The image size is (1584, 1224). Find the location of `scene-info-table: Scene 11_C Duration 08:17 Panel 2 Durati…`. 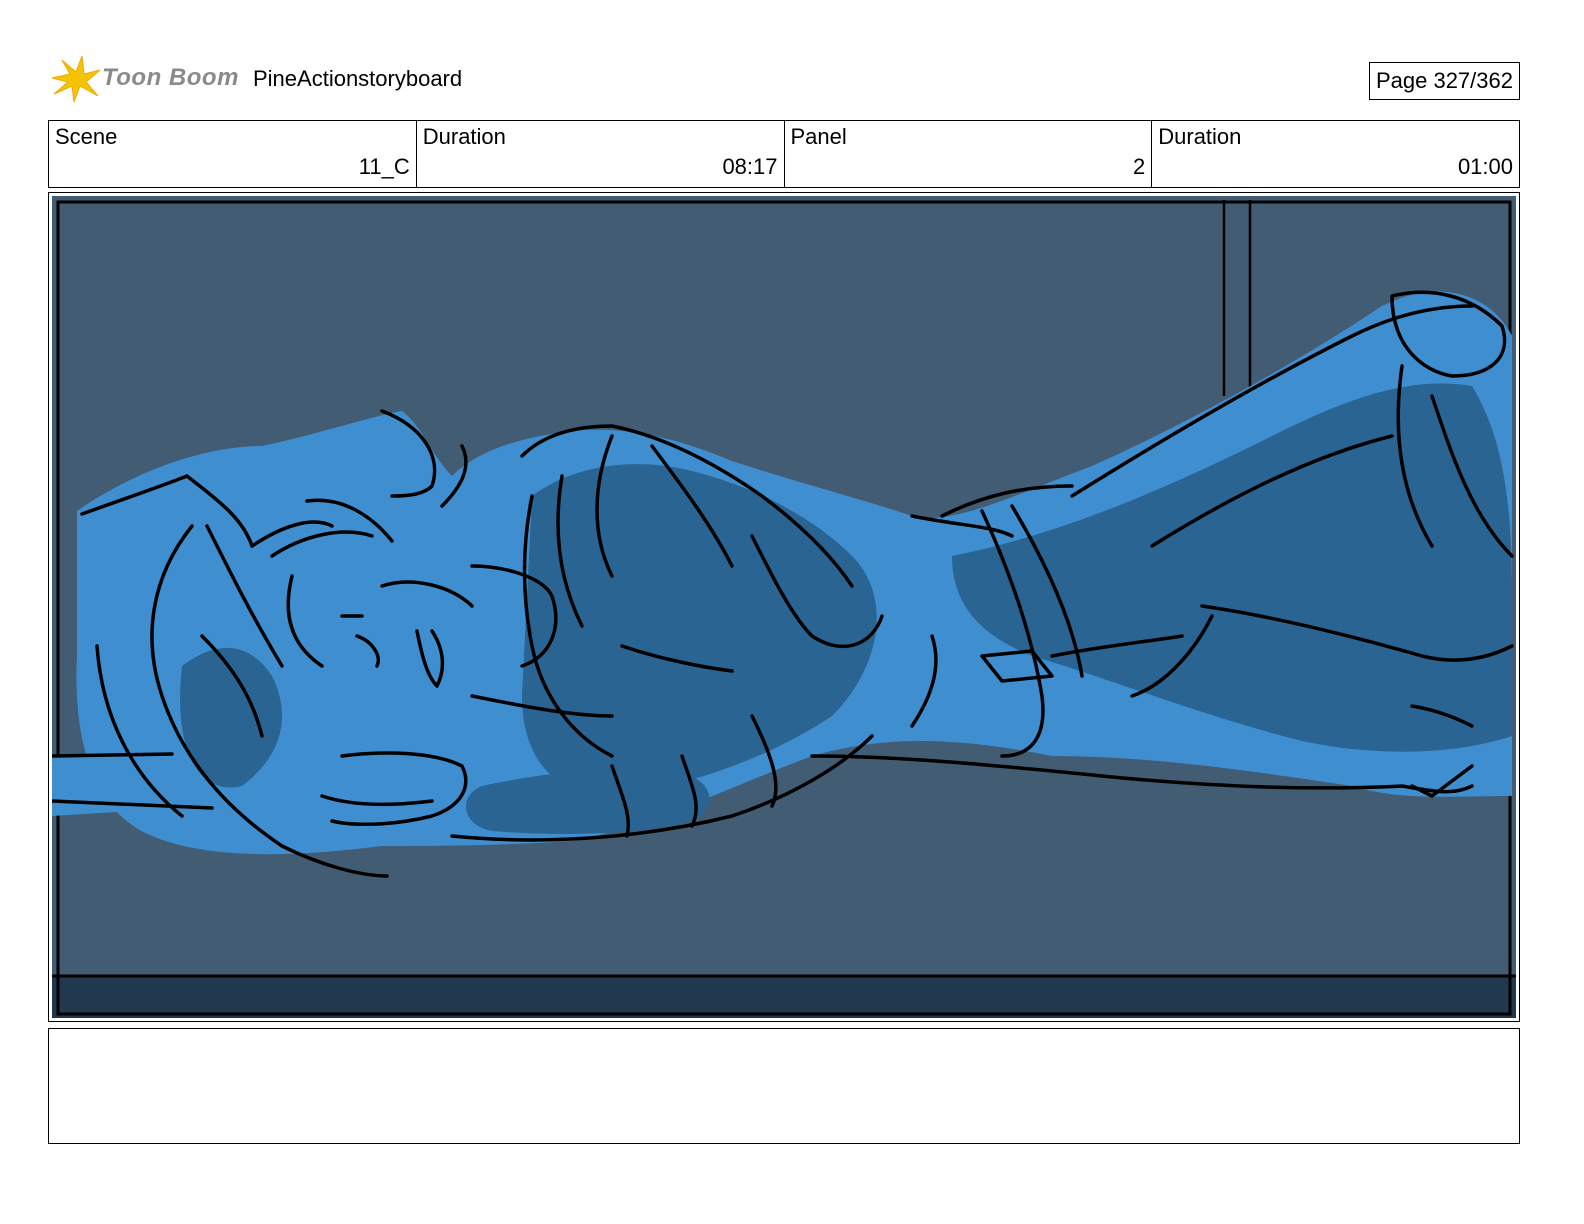

scene-info-table: Scene 11_C Duration 08:17 Panel 2 Durati… is located at coordinates (784, 154).